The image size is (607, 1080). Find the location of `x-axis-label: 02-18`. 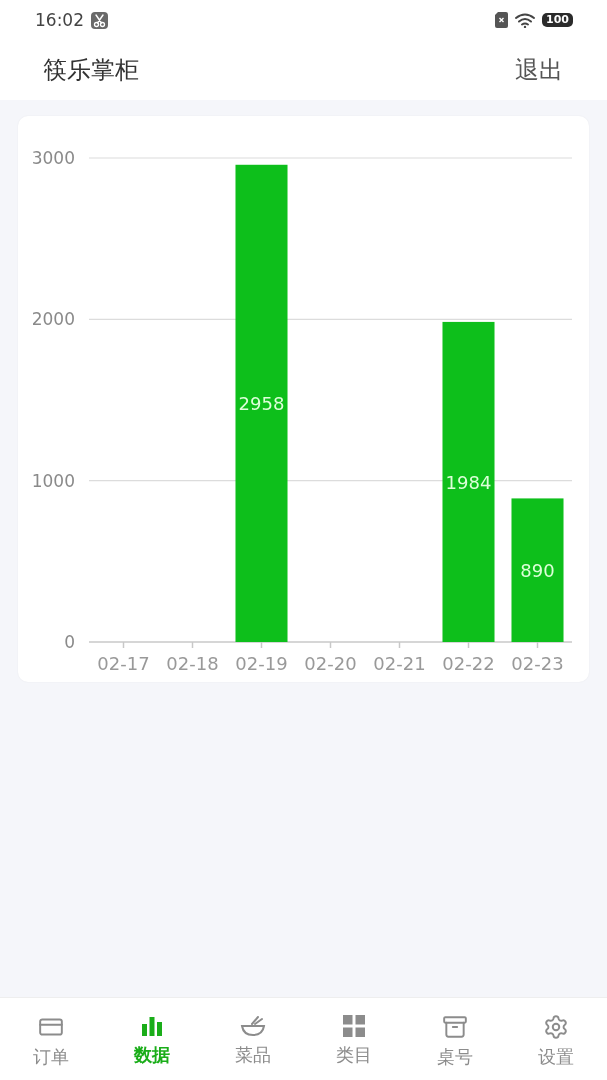

x-axis-label: 02-18 is located at coordinates (192, 663).